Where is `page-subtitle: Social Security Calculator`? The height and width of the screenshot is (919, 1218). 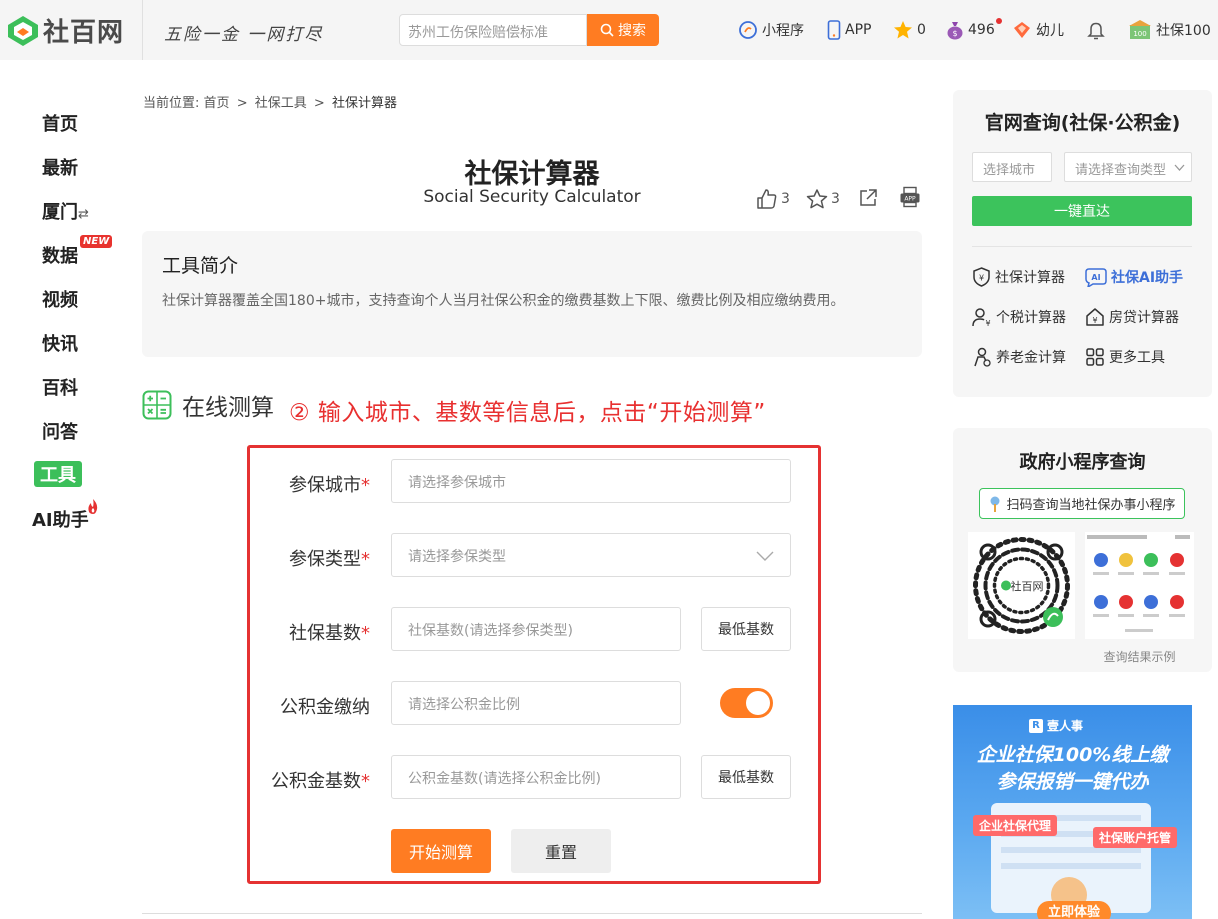 page-subtitle: Social Security Calculator is located at coordinates (532, 197).